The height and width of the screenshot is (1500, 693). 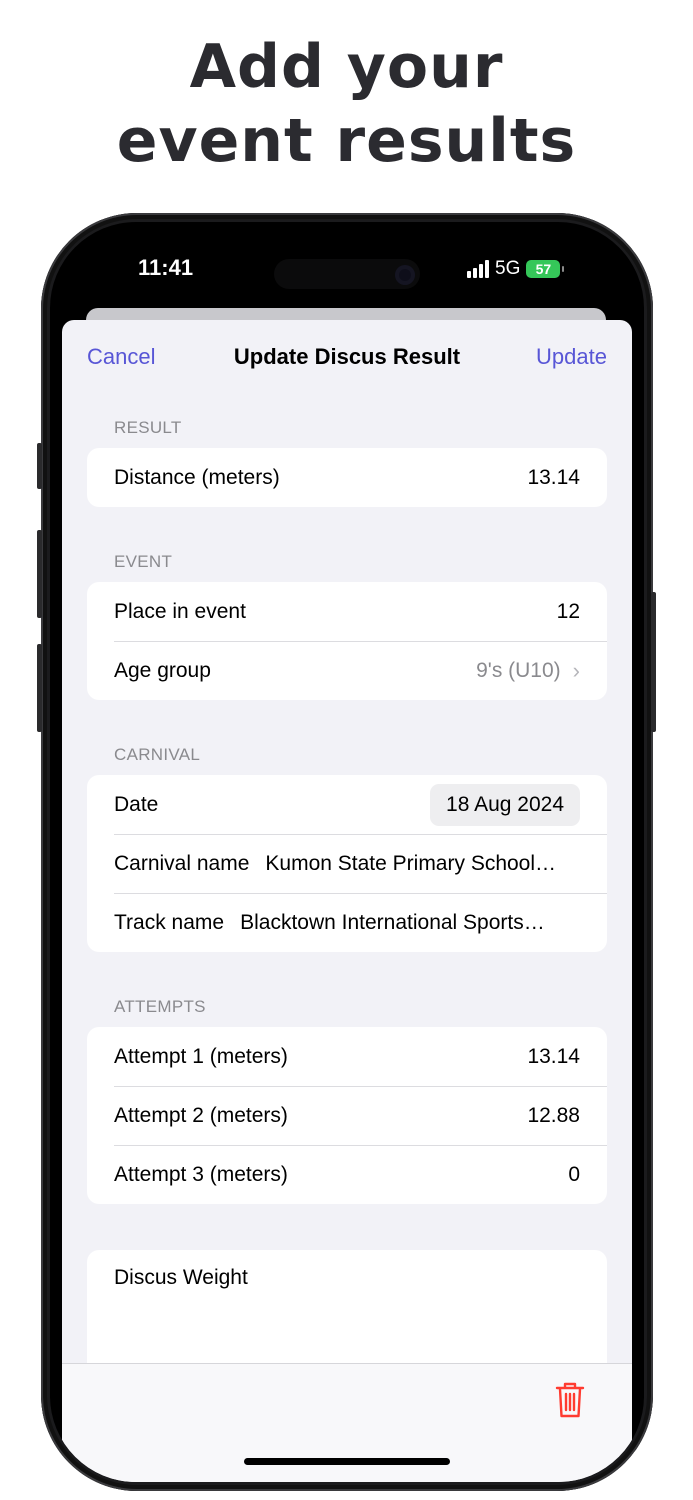 I want to click on date-label: Date, so click(x=136, y=804).